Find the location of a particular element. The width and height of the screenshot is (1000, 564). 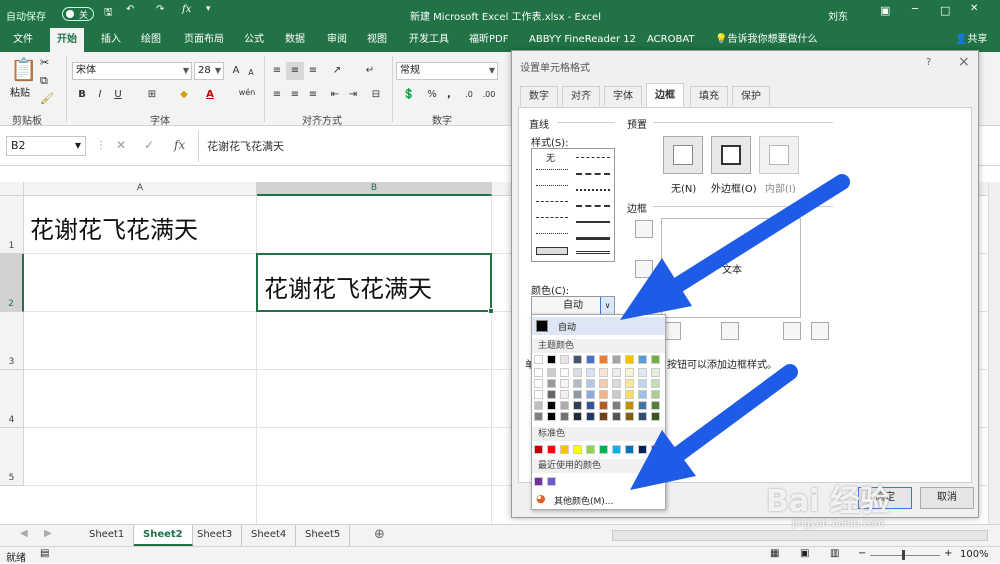

sheet-tab-1: Sheet1 is located at coordinates (107, 535).